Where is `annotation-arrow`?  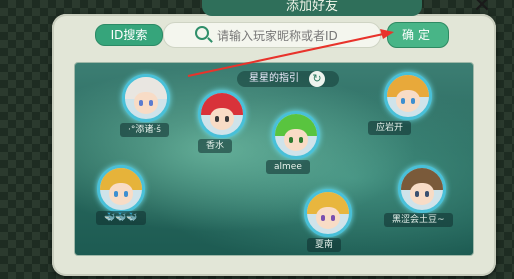 annotation-arrow is located at coordinates (290, 53).